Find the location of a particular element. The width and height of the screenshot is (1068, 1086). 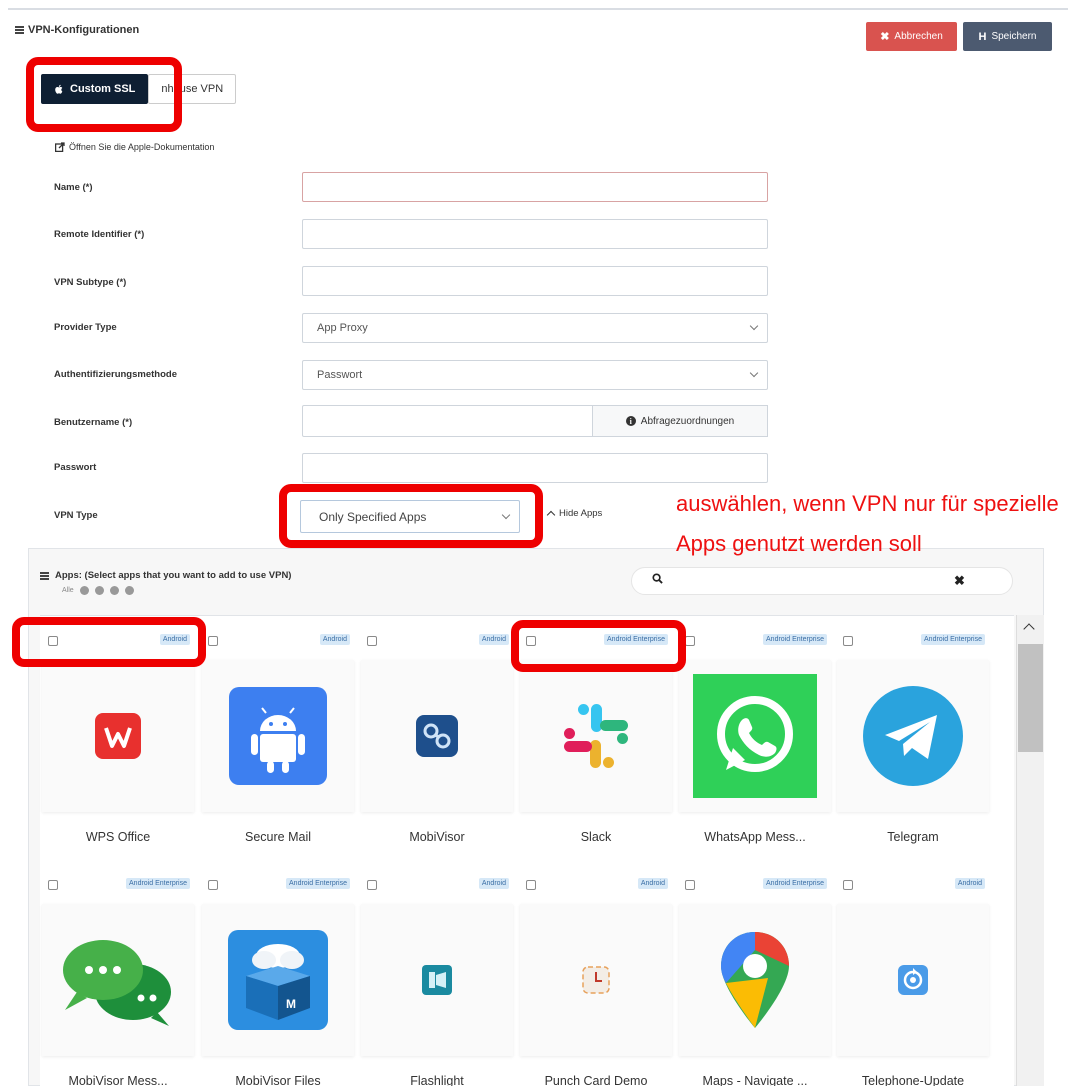

mobivisor-icon is located at coordinates (437, 736).